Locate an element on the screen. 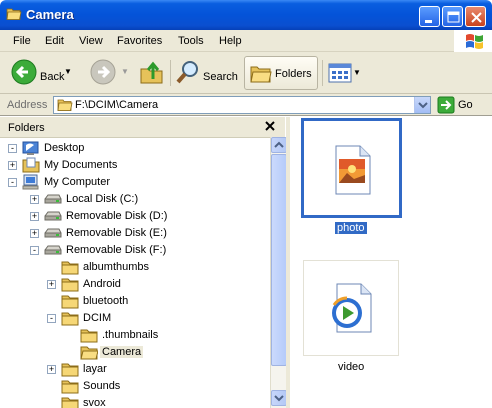 This screenshot has width=492, height=408. views-button: ▼ is located at coordinates (345, 73).